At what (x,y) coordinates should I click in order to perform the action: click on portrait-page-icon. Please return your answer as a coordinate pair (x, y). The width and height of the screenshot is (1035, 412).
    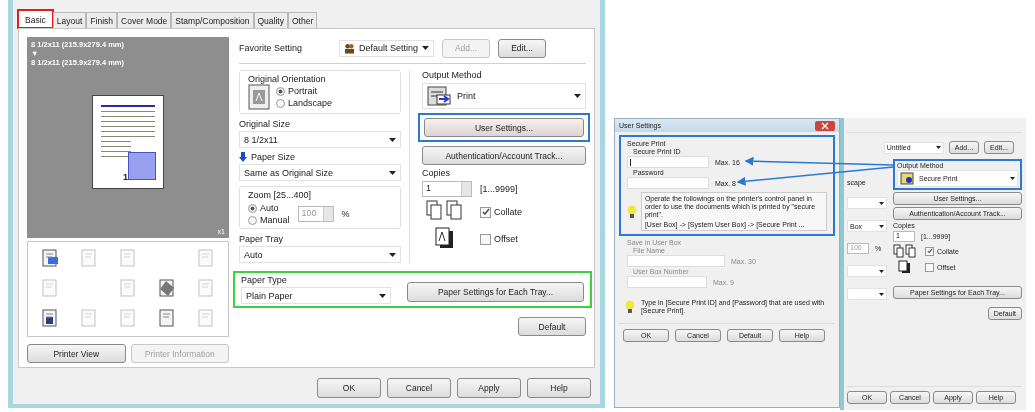
    Looking at the image, I should click on (259, 97).